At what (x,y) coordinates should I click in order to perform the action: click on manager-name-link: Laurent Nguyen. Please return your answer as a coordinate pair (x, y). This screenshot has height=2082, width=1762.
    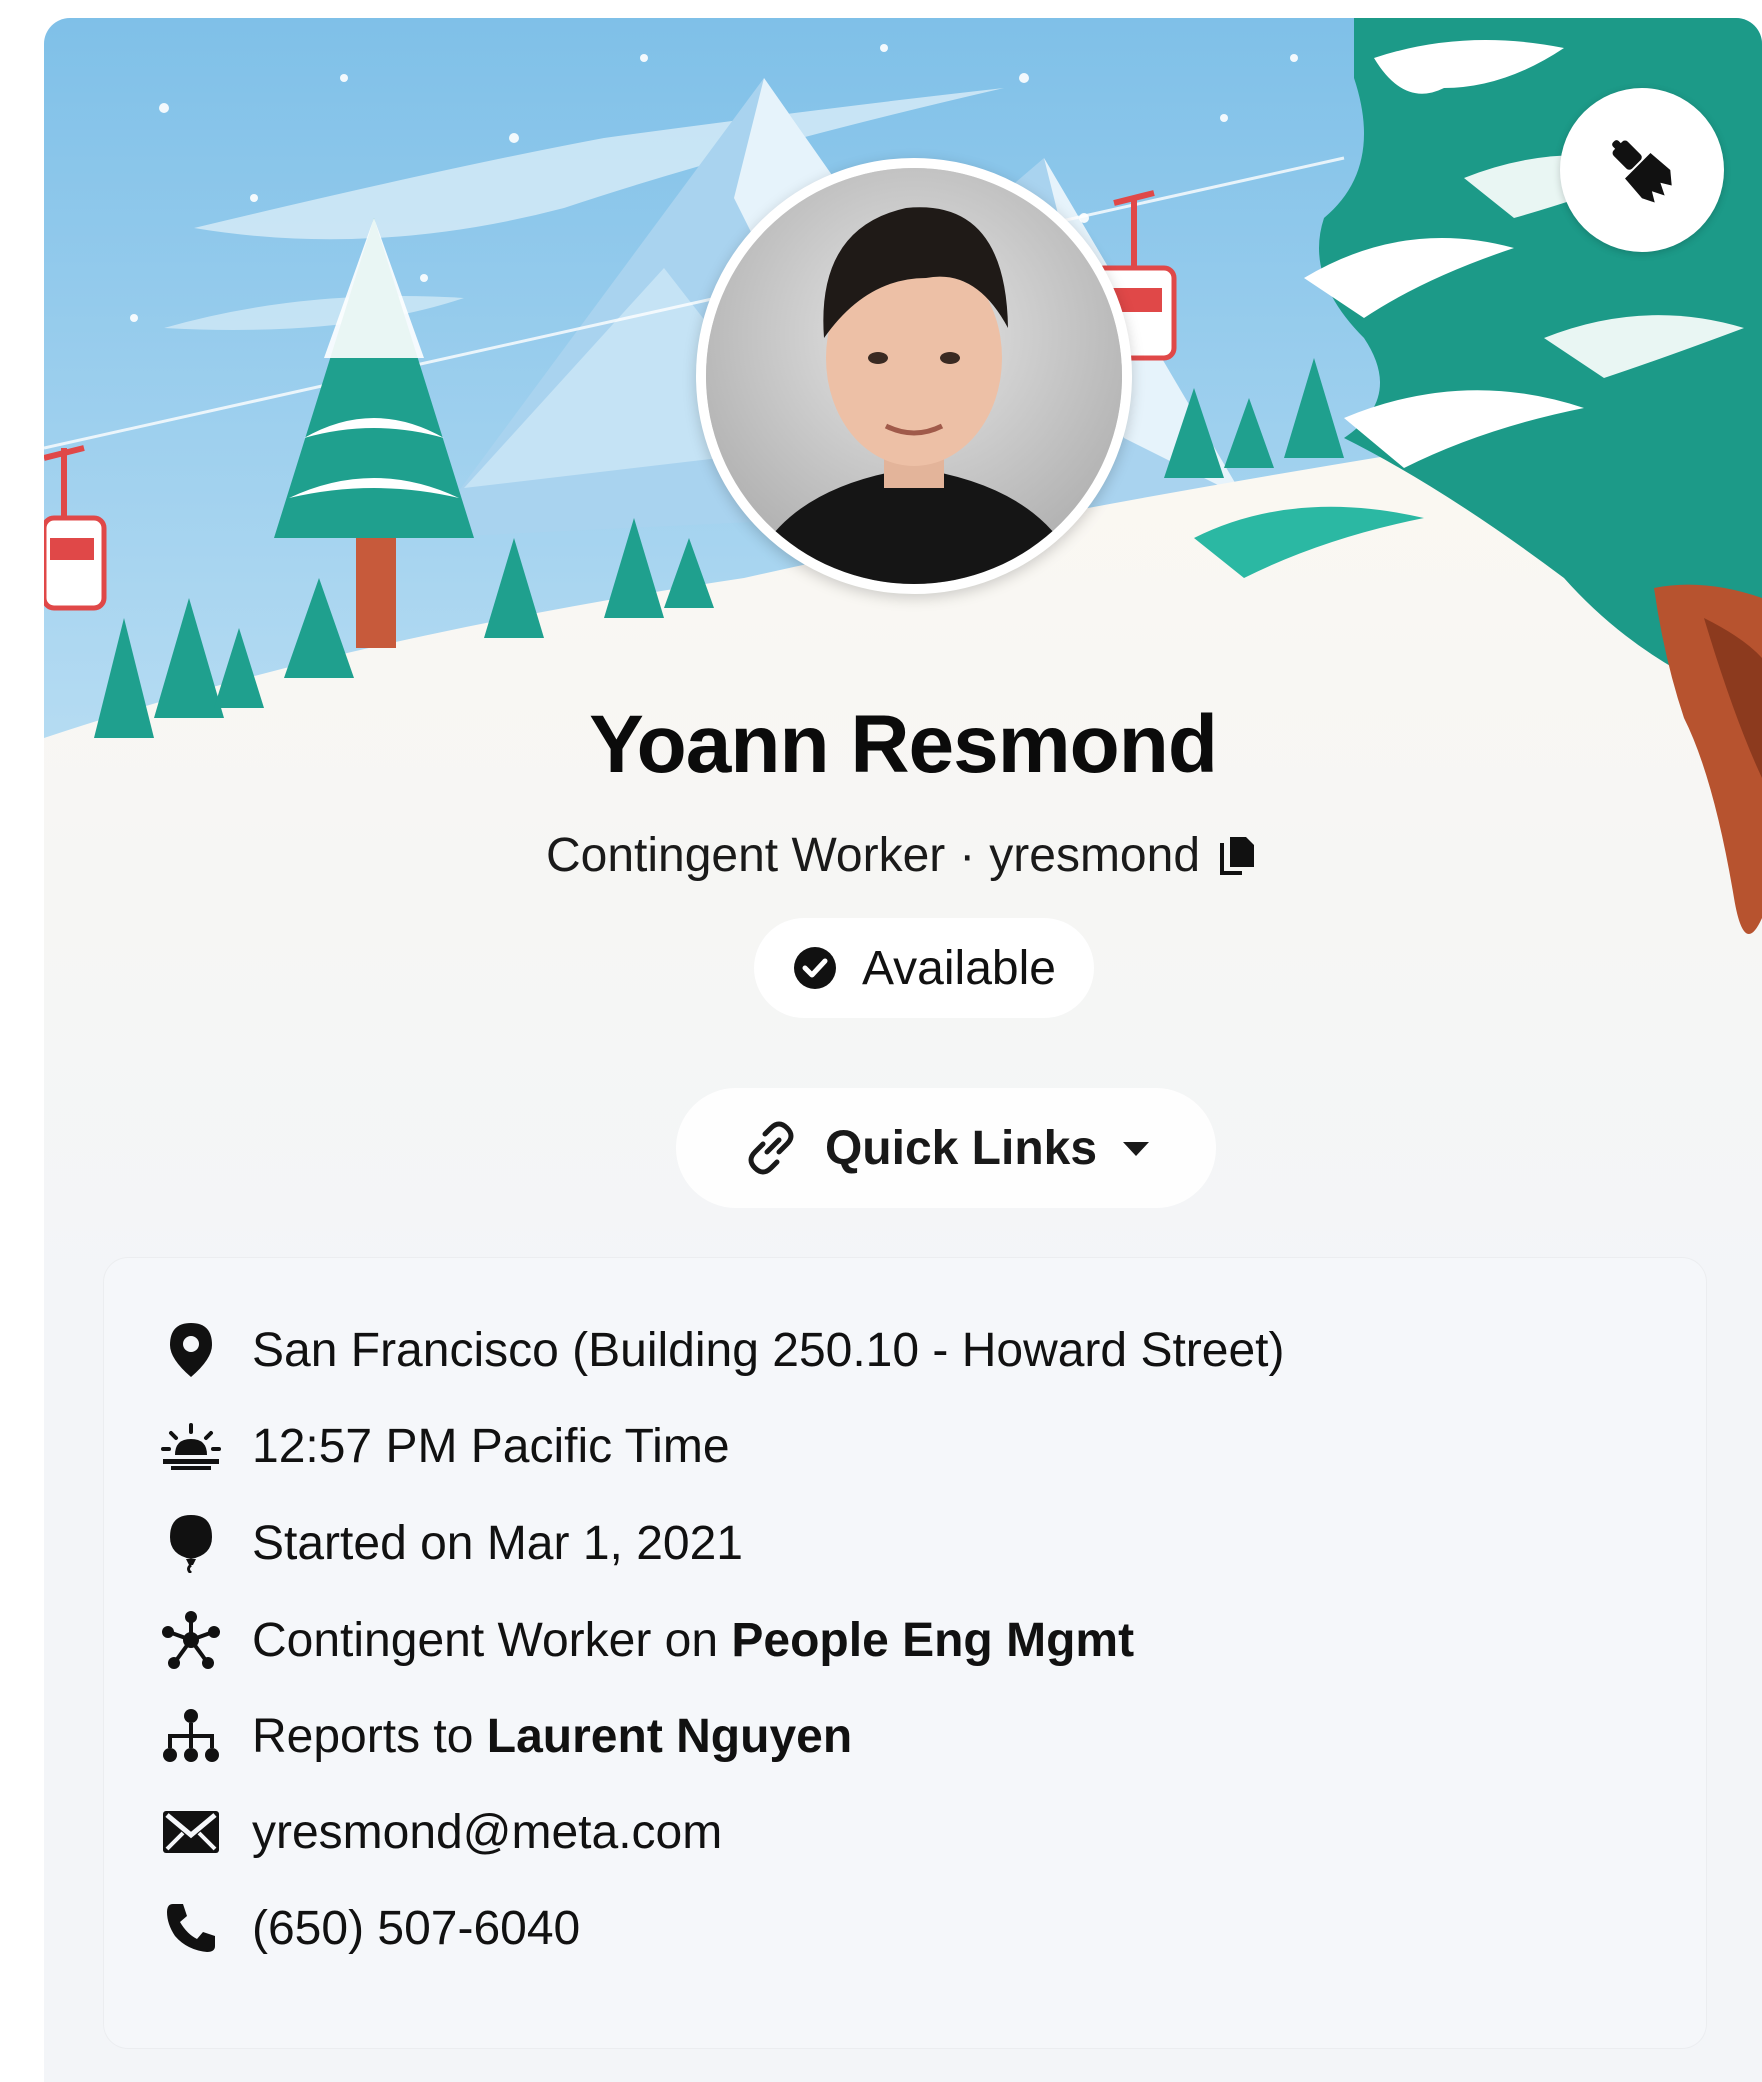
    Looking at the image, I should click on (669, 1736).